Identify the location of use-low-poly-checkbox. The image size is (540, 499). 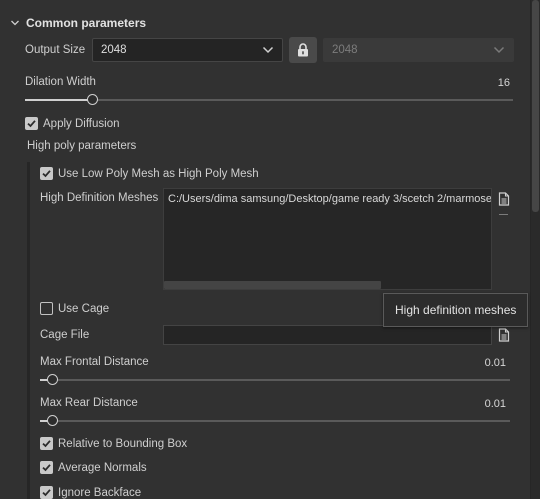
(46, 173).